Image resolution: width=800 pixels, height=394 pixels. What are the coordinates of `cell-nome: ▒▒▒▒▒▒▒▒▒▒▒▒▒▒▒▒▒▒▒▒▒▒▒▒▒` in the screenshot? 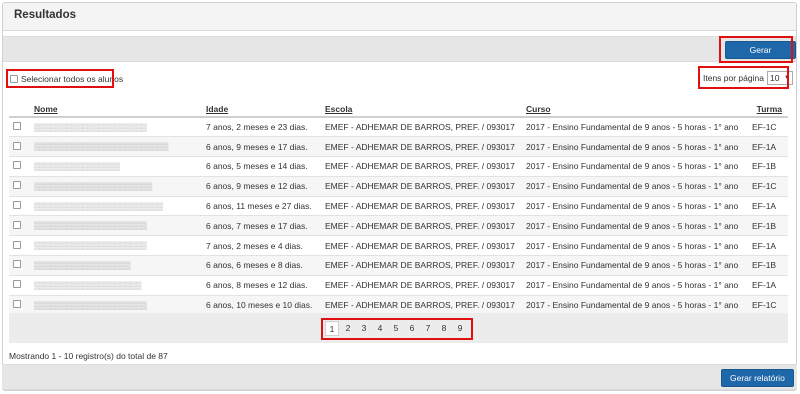 It's located at (117, 147).